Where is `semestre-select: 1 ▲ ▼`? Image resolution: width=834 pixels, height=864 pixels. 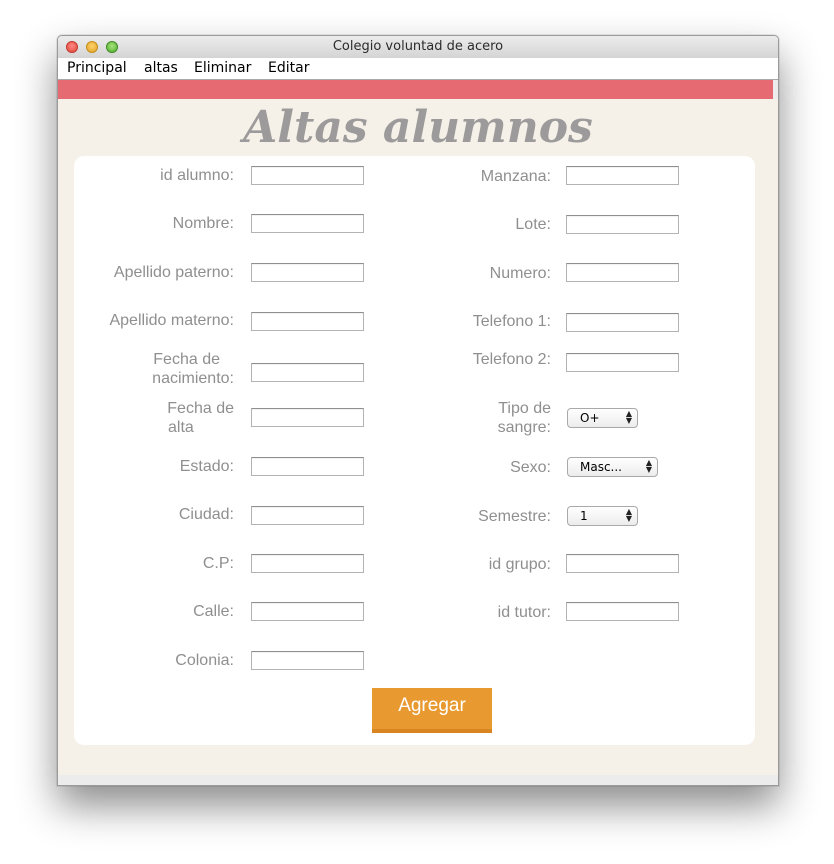
semestre-select: 1 ▲ ▼ is located at coordinates (602, 516).